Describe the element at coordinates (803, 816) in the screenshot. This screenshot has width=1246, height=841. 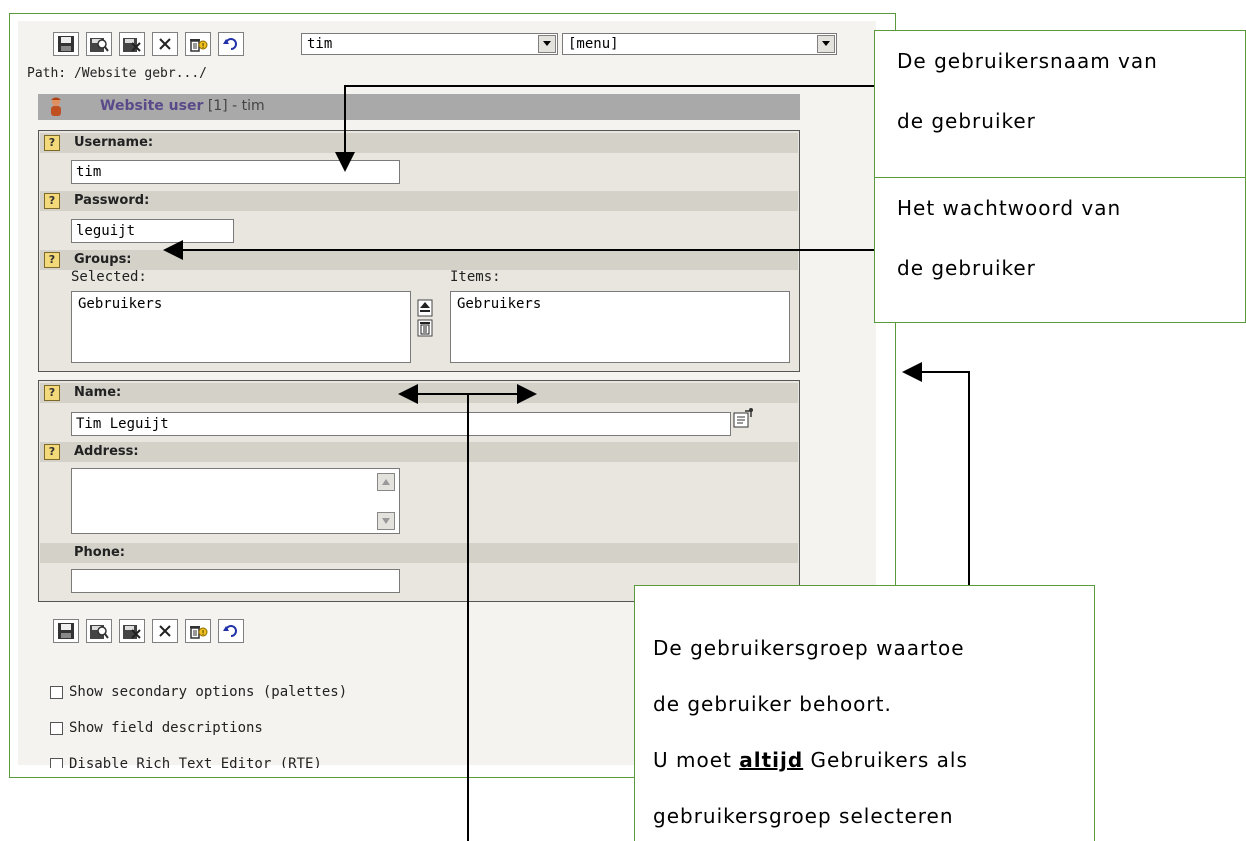
I see `callout-text: gebruikersgroep selecteren` at that location.